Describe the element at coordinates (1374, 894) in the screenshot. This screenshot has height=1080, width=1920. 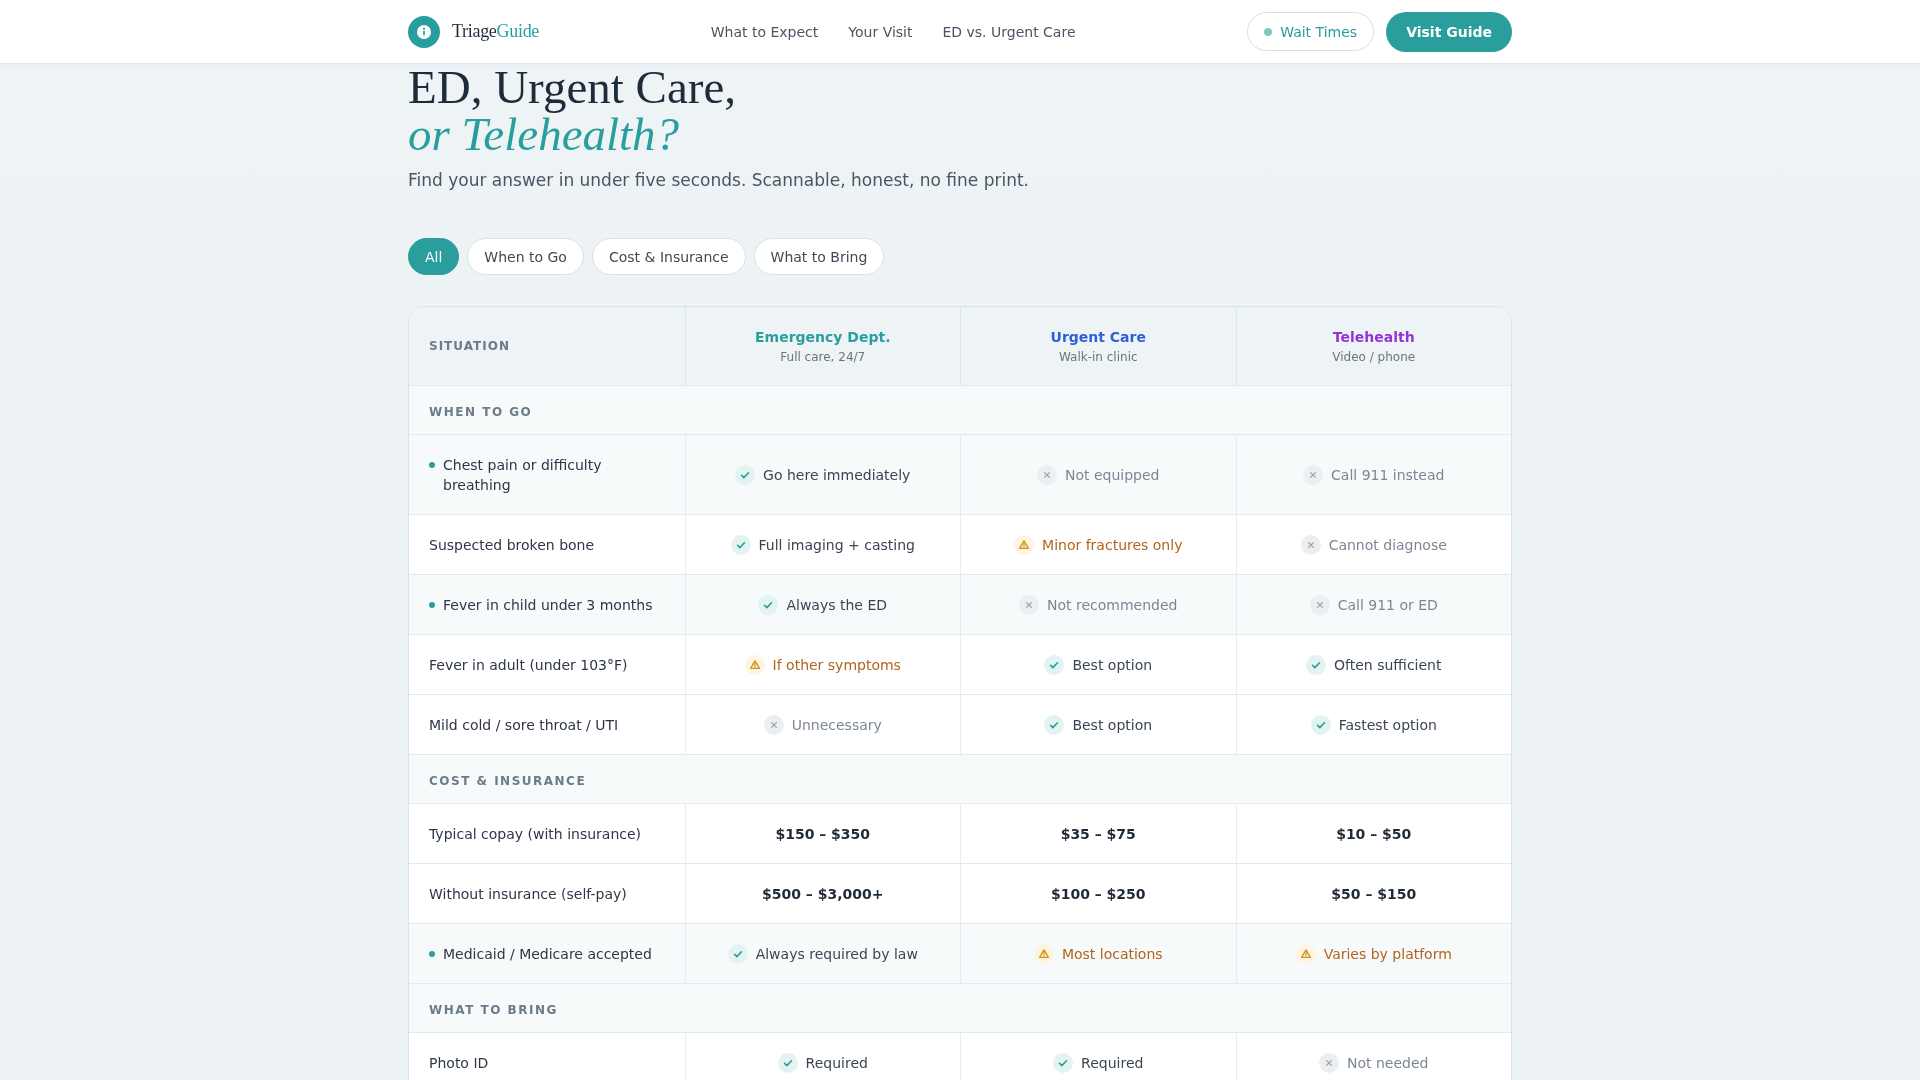
I see `price-range: $50 – $150` at that location.